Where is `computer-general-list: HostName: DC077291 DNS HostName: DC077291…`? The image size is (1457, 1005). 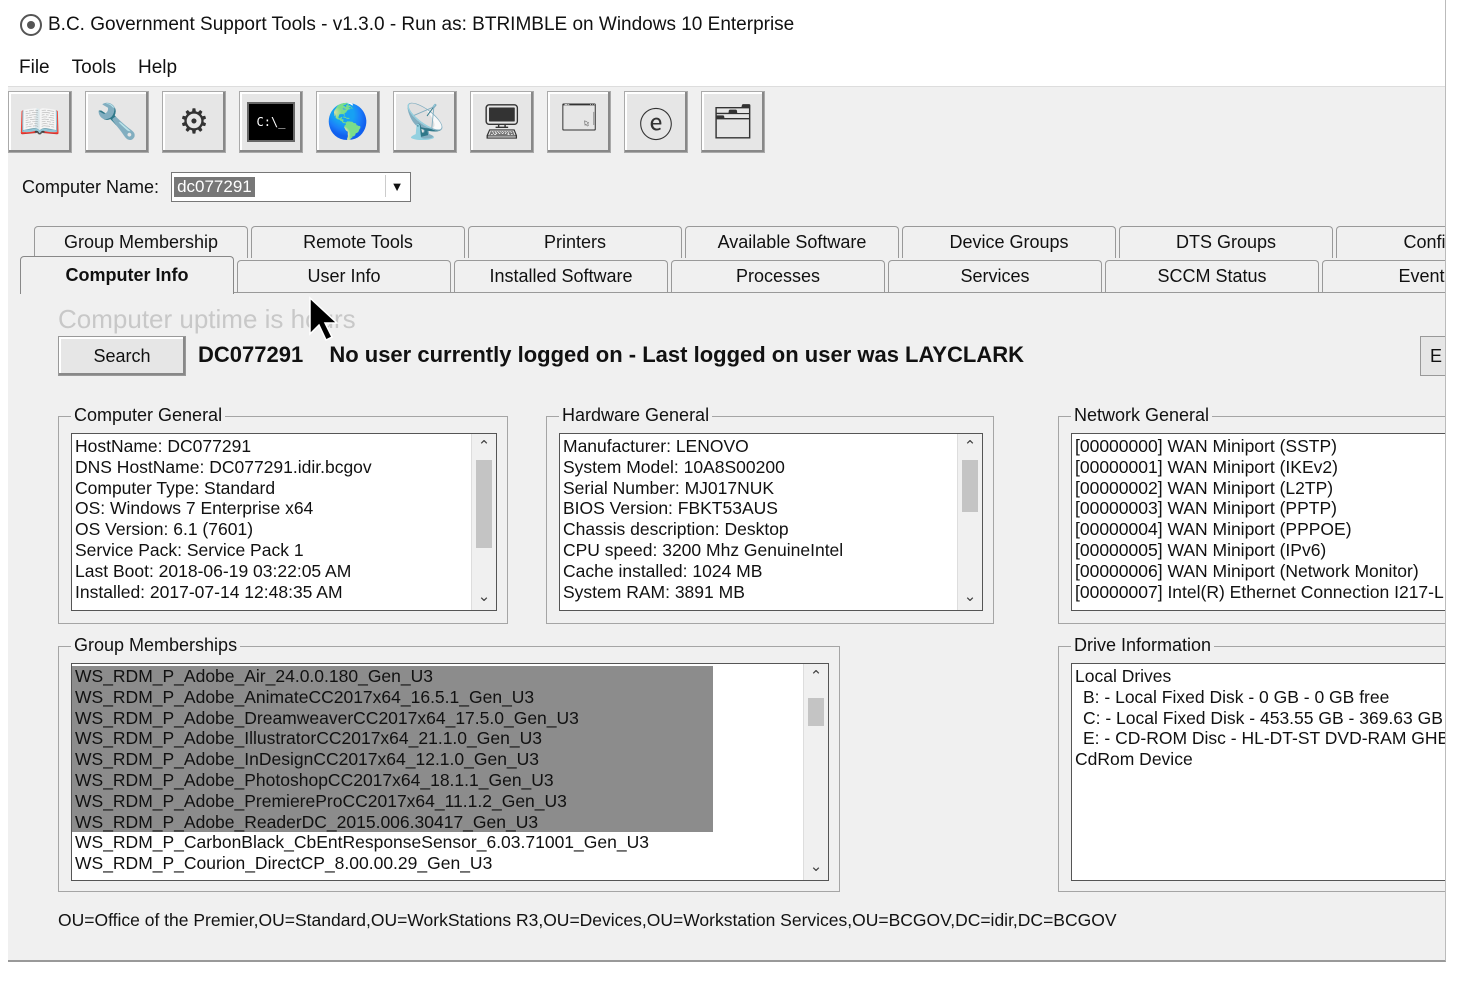 computer-general-list: HostName: DC077291 DNS HostName: DC077291… is located at coordinates (284, 522).